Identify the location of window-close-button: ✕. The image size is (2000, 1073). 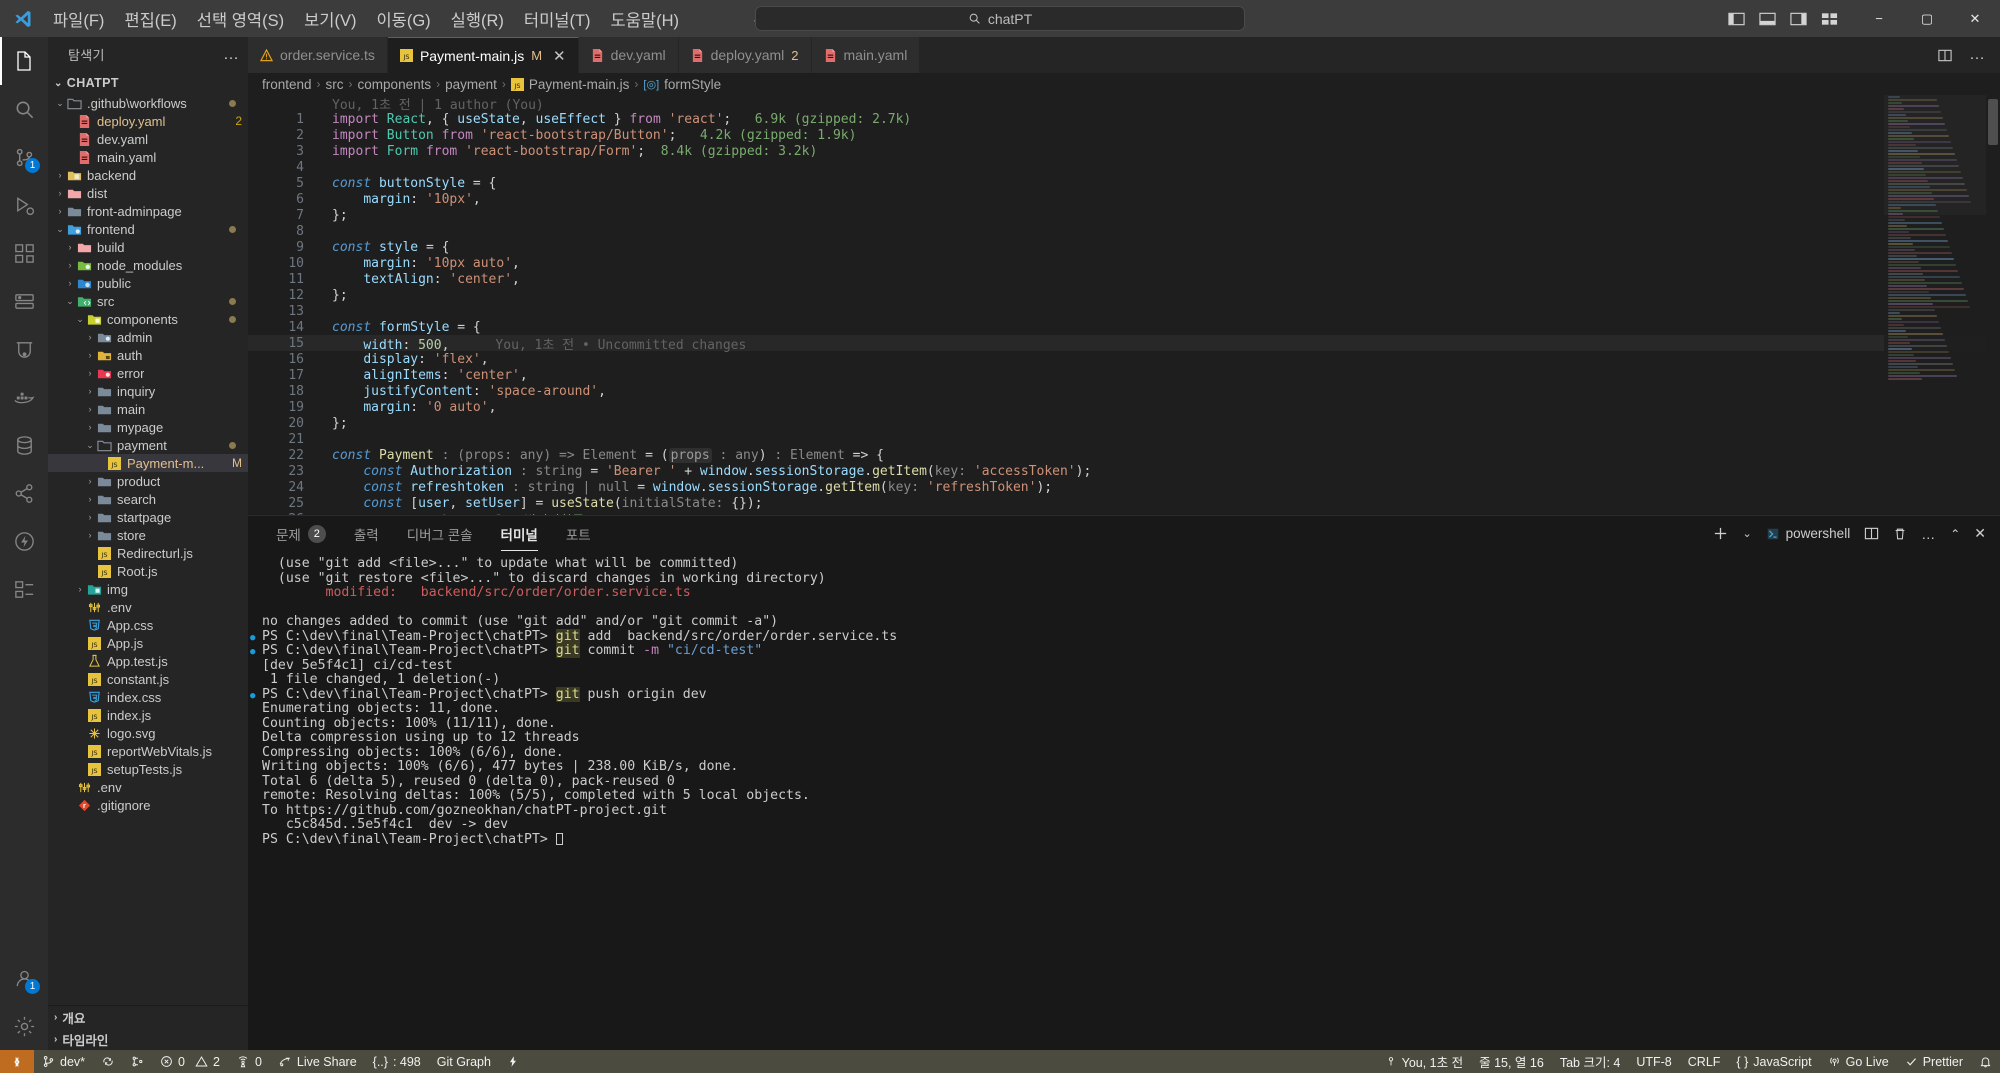
(1975, 18).